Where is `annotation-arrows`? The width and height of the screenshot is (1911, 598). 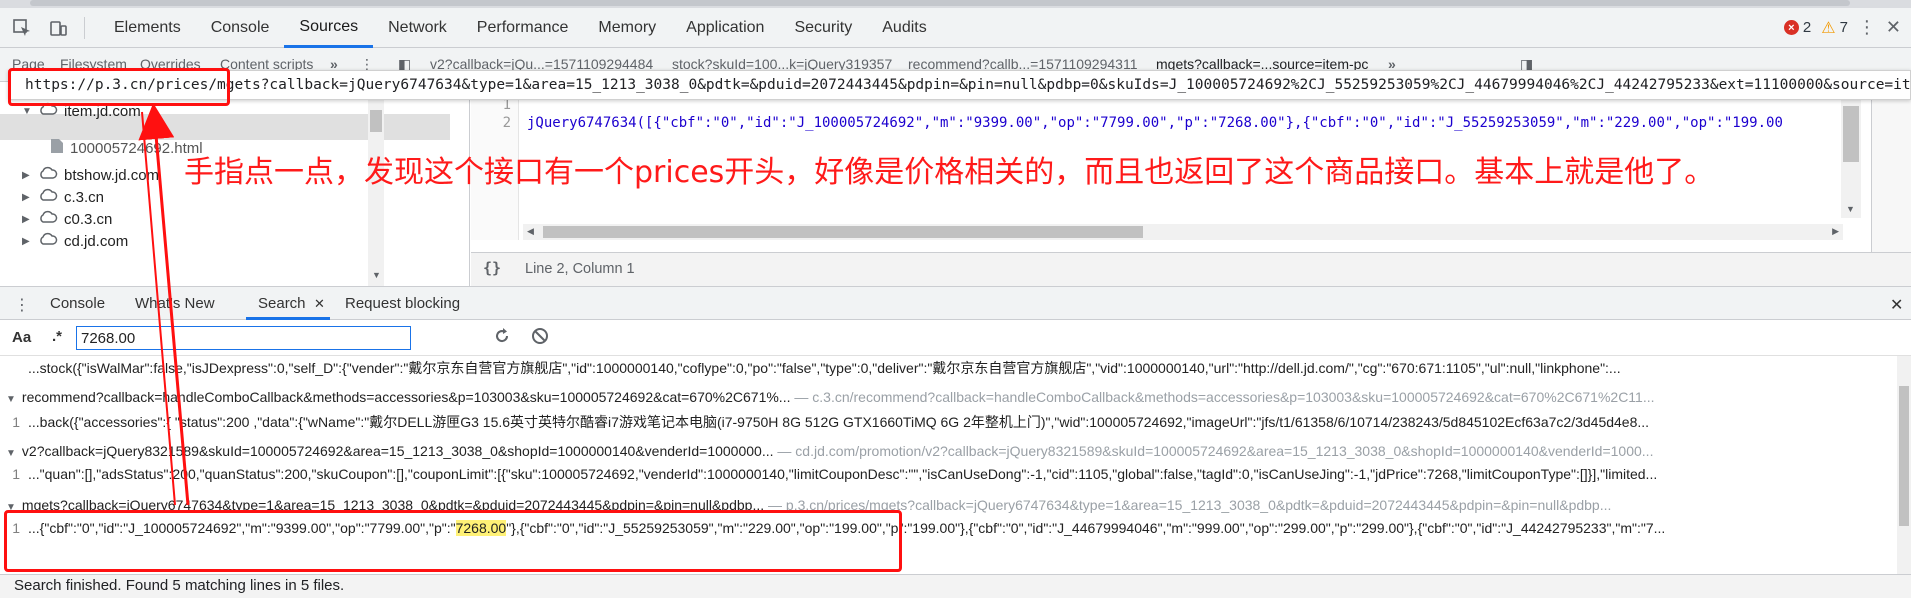
annotation-arrows is located at coordinates (164, 304).